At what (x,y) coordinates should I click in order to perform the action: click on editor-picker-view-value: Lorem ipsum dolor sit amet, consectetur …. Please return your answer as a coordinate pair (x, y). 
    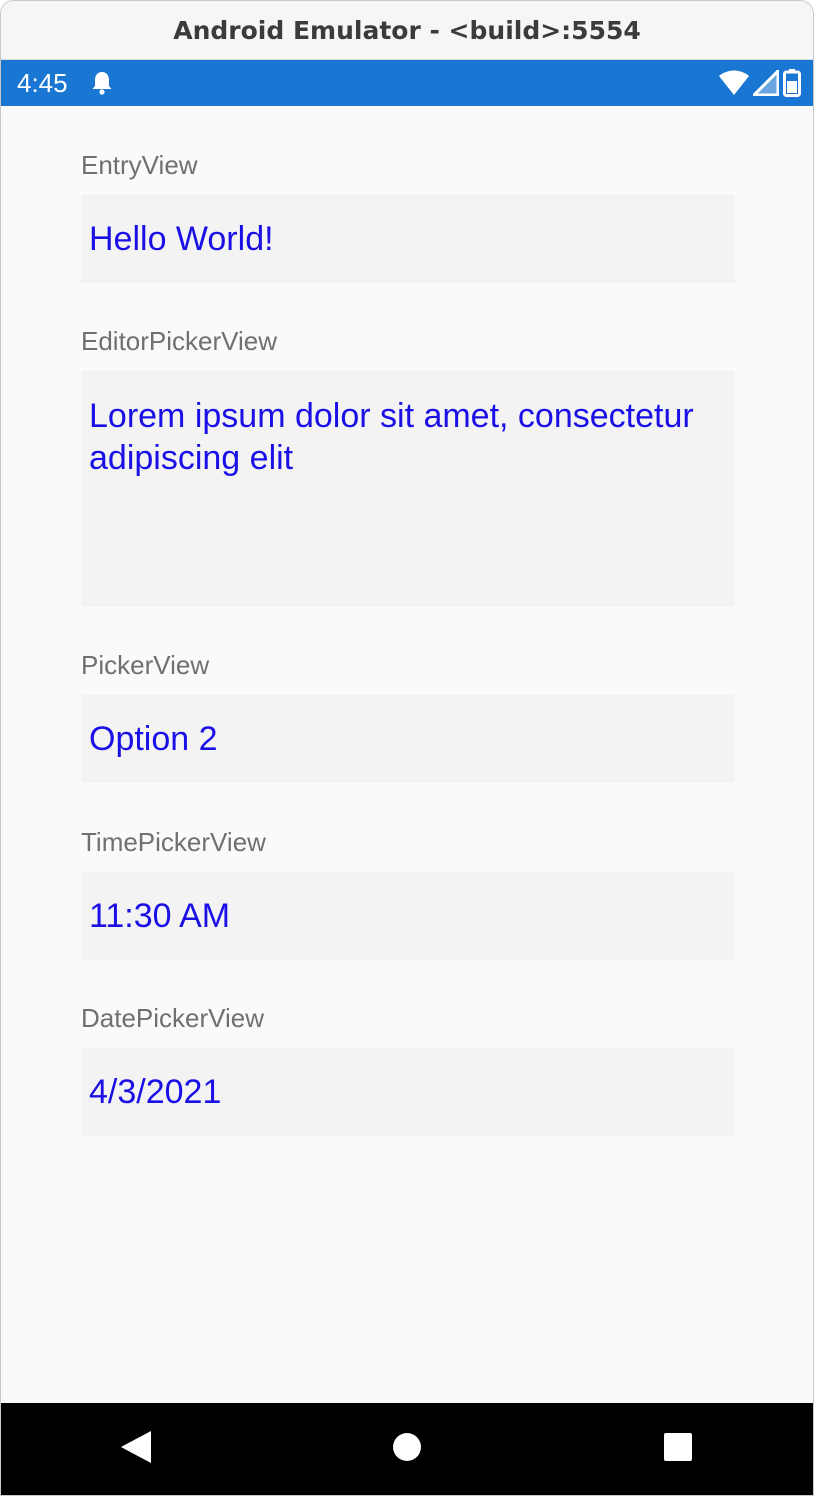
    Looking at the image, I should click on (391, 437).